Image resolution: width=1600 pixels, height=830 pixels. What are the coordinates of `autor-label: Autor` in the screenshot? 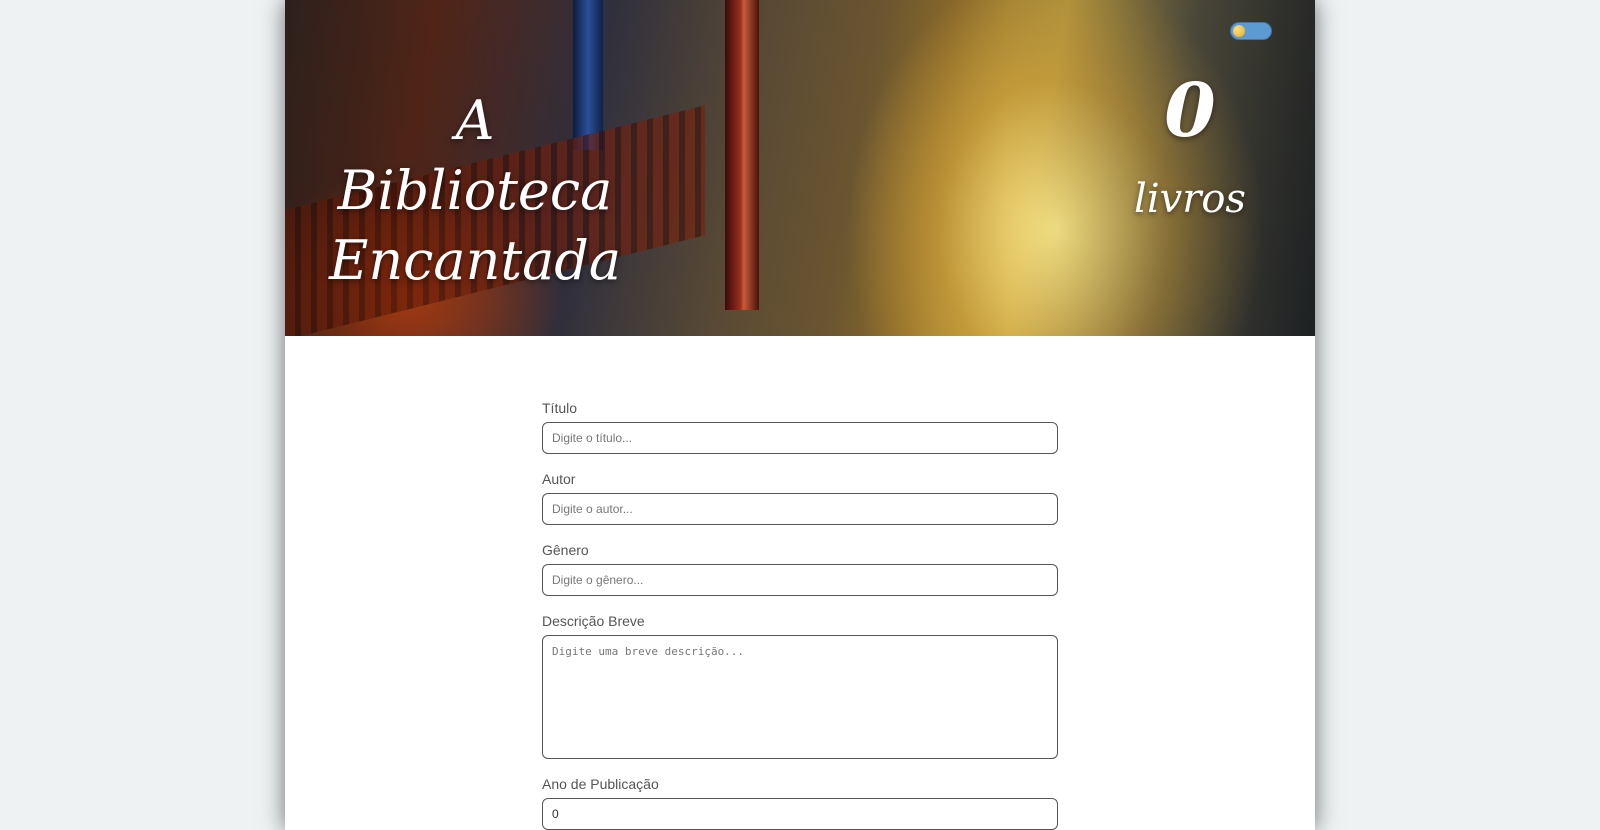 It's located at (559, 479).